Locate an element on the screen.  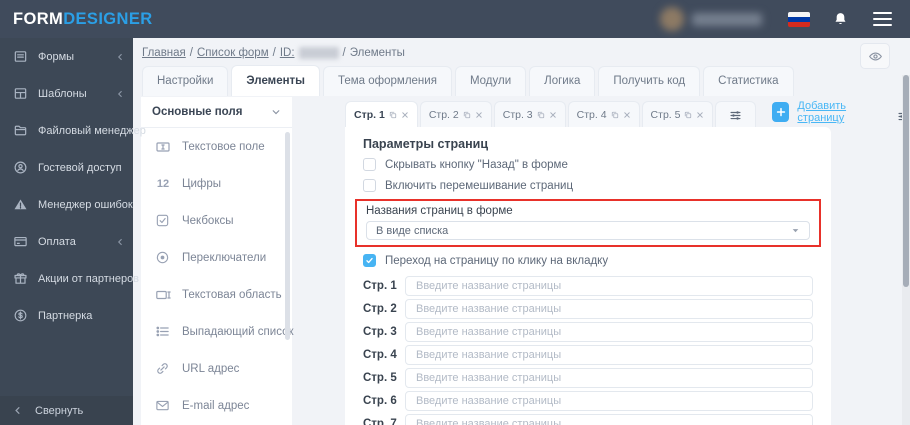
chevron-left-icon is located at coordinates (17, 410).